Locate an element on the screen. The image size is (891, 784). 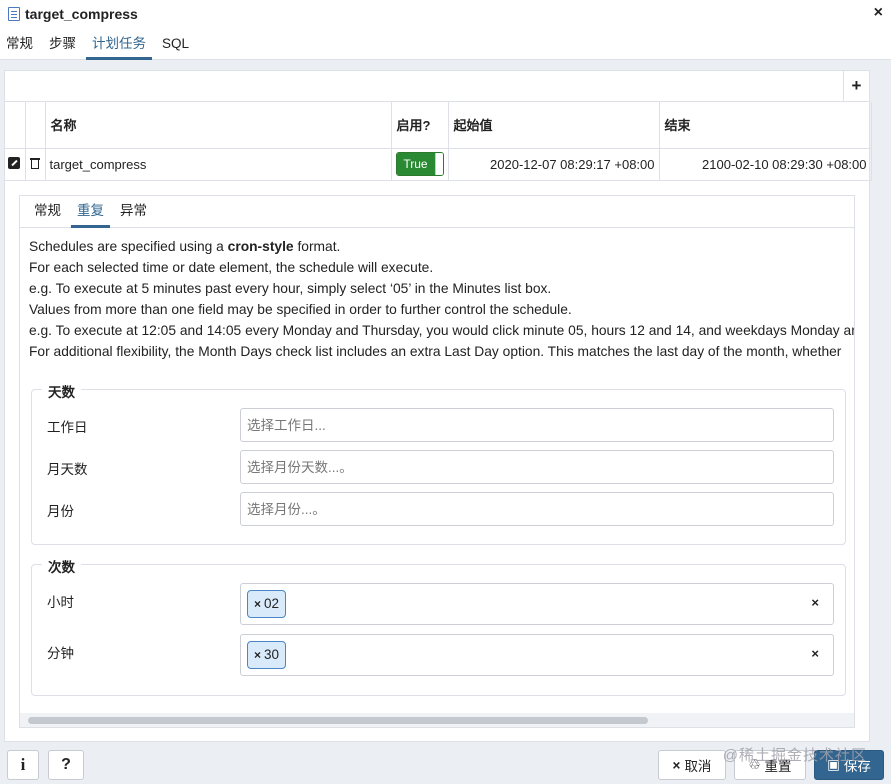
header-edit-col is located at coordinates (15, 125).